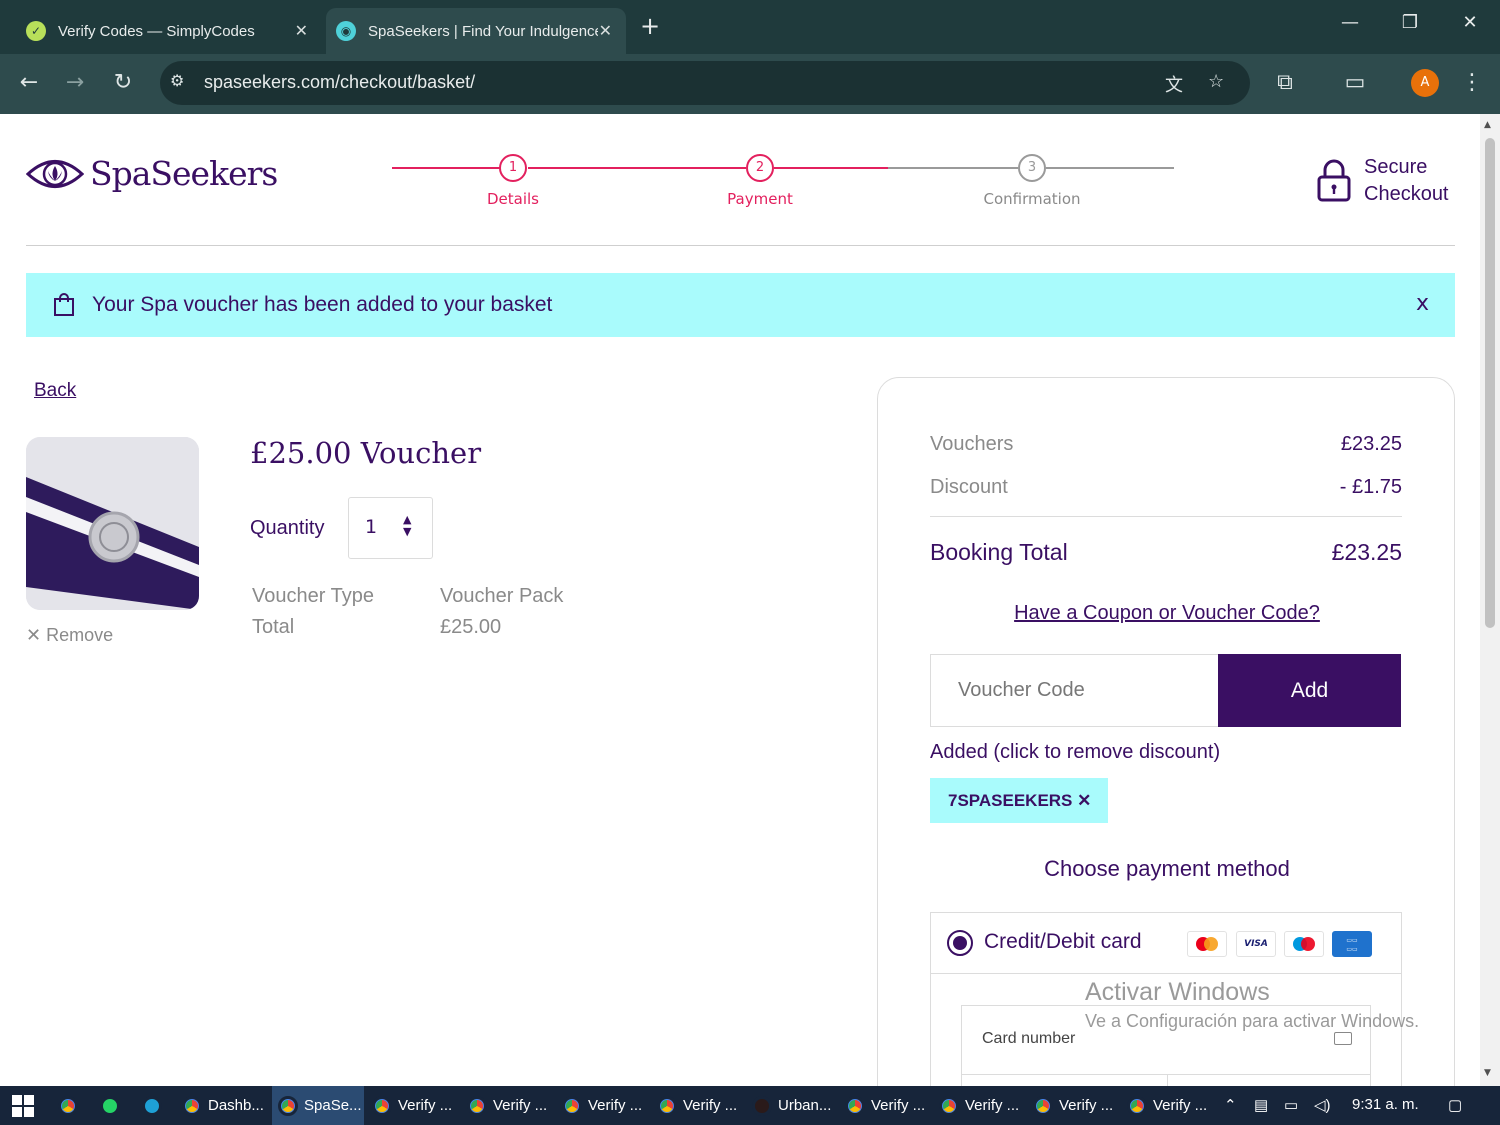 The width and height of the screenshot is (1500, 1125). What do you see at coordinates (29, 82) in the screenshot?
I see `back-arrow-icon: ←` at bounding box center [29, 82].